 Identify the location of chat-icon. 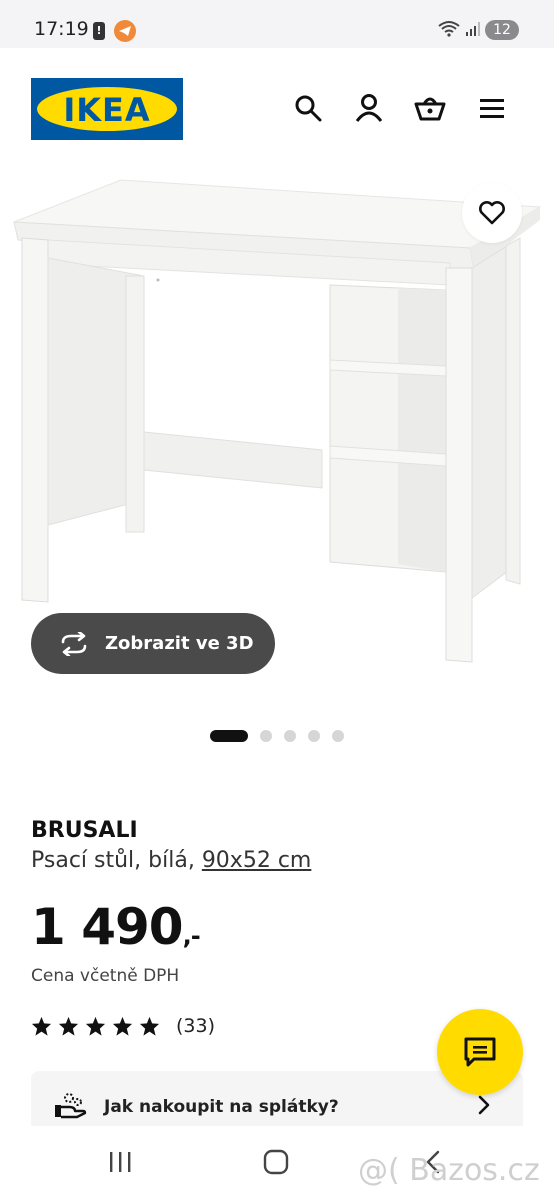
(480, 1052).